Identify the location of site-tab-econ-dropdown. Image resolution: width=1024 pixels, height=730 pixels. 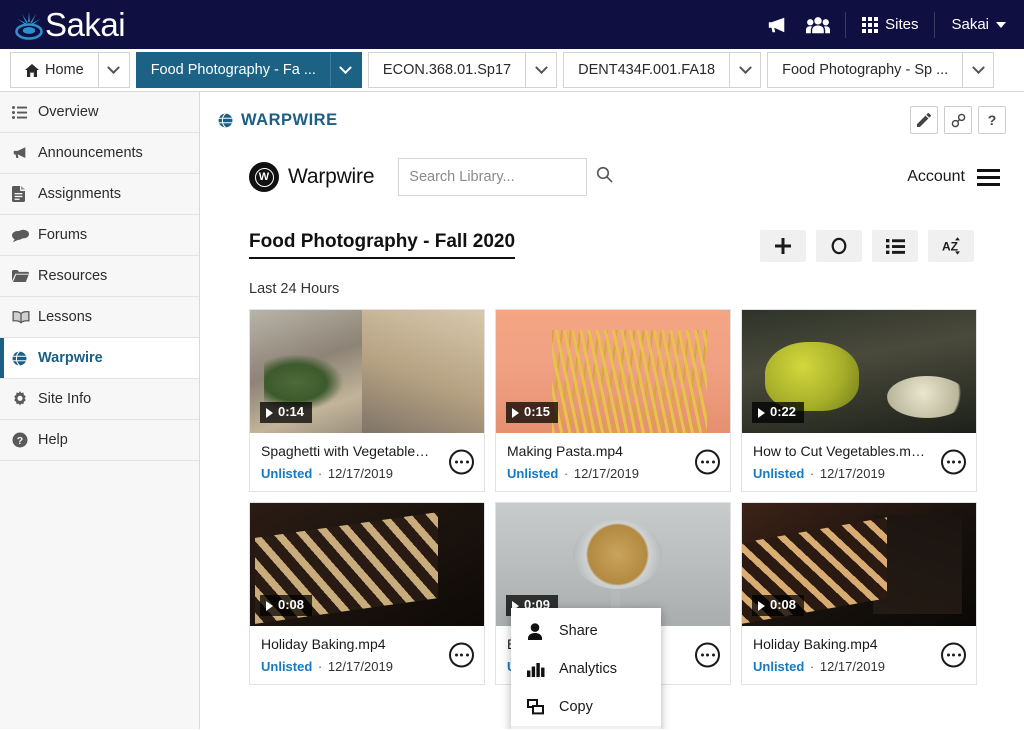
(540, 70).